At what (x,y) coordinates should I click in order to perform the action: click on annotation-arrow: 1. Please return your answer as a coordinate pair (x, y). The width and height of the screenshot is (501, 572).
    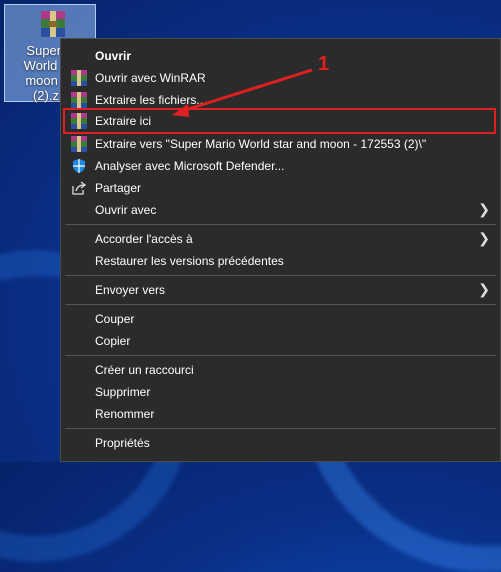
    Looking at the image, I should click on (250, 85).